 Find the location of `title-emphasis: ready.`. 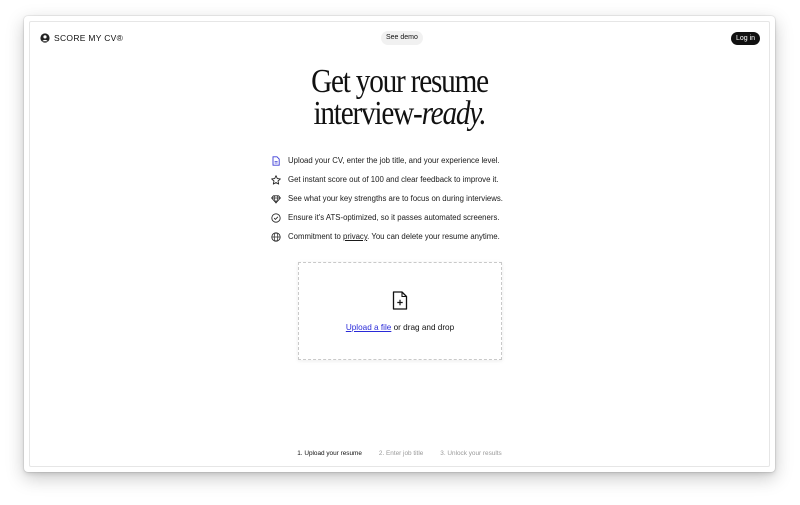

title-emphasis: ready. is located at coordinates (454, 113).